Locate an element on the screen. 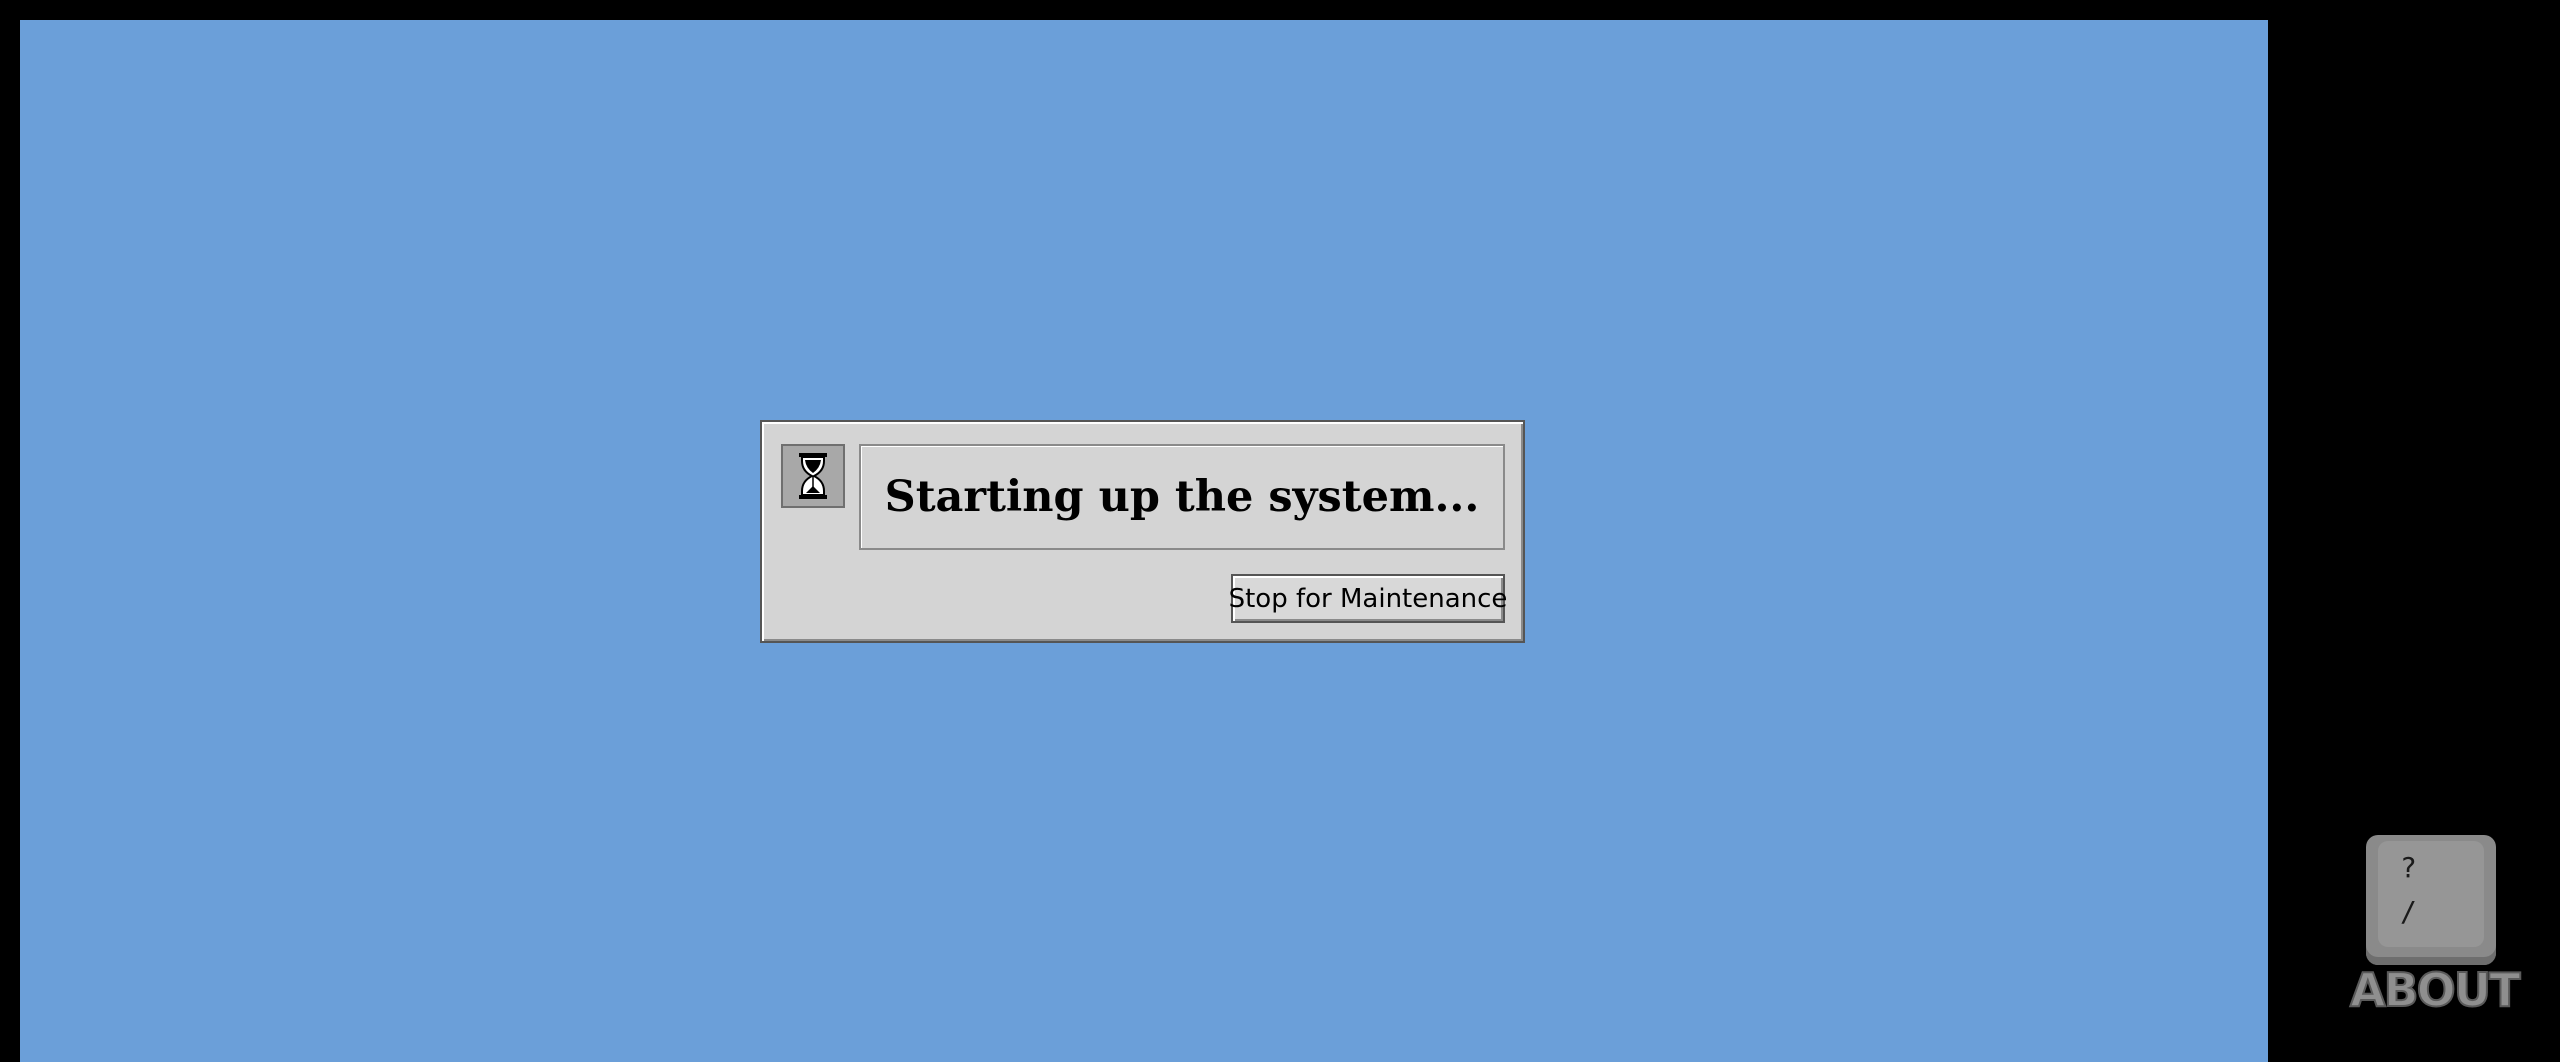 Image resolution: width=2560 pixels, height=1062 pixels. hourglass-icon-frame is located at coordinates (813, 476).